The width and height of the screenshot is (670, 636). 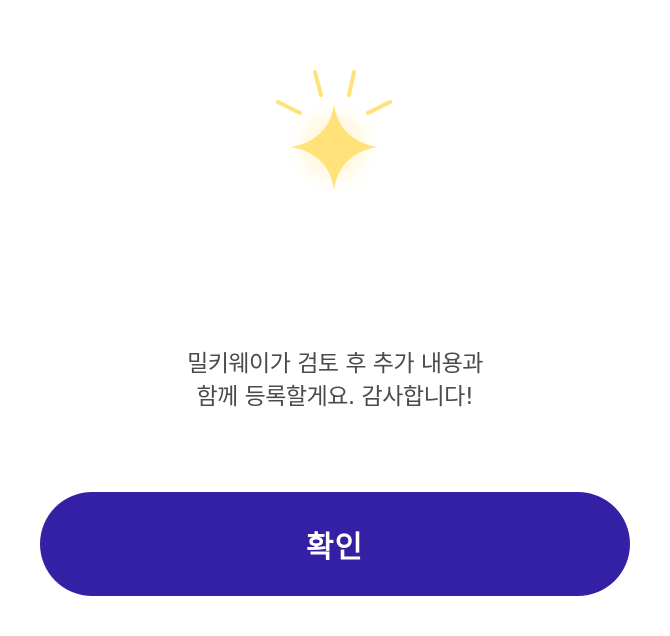 What do you see at coordinates (335, 381) in the screenshot?
I see `completion-message: 밀키웨이가 검토 후 추가 내용과 함께 등록할게요. 감사합니다!` at bounding box center [335, 381].